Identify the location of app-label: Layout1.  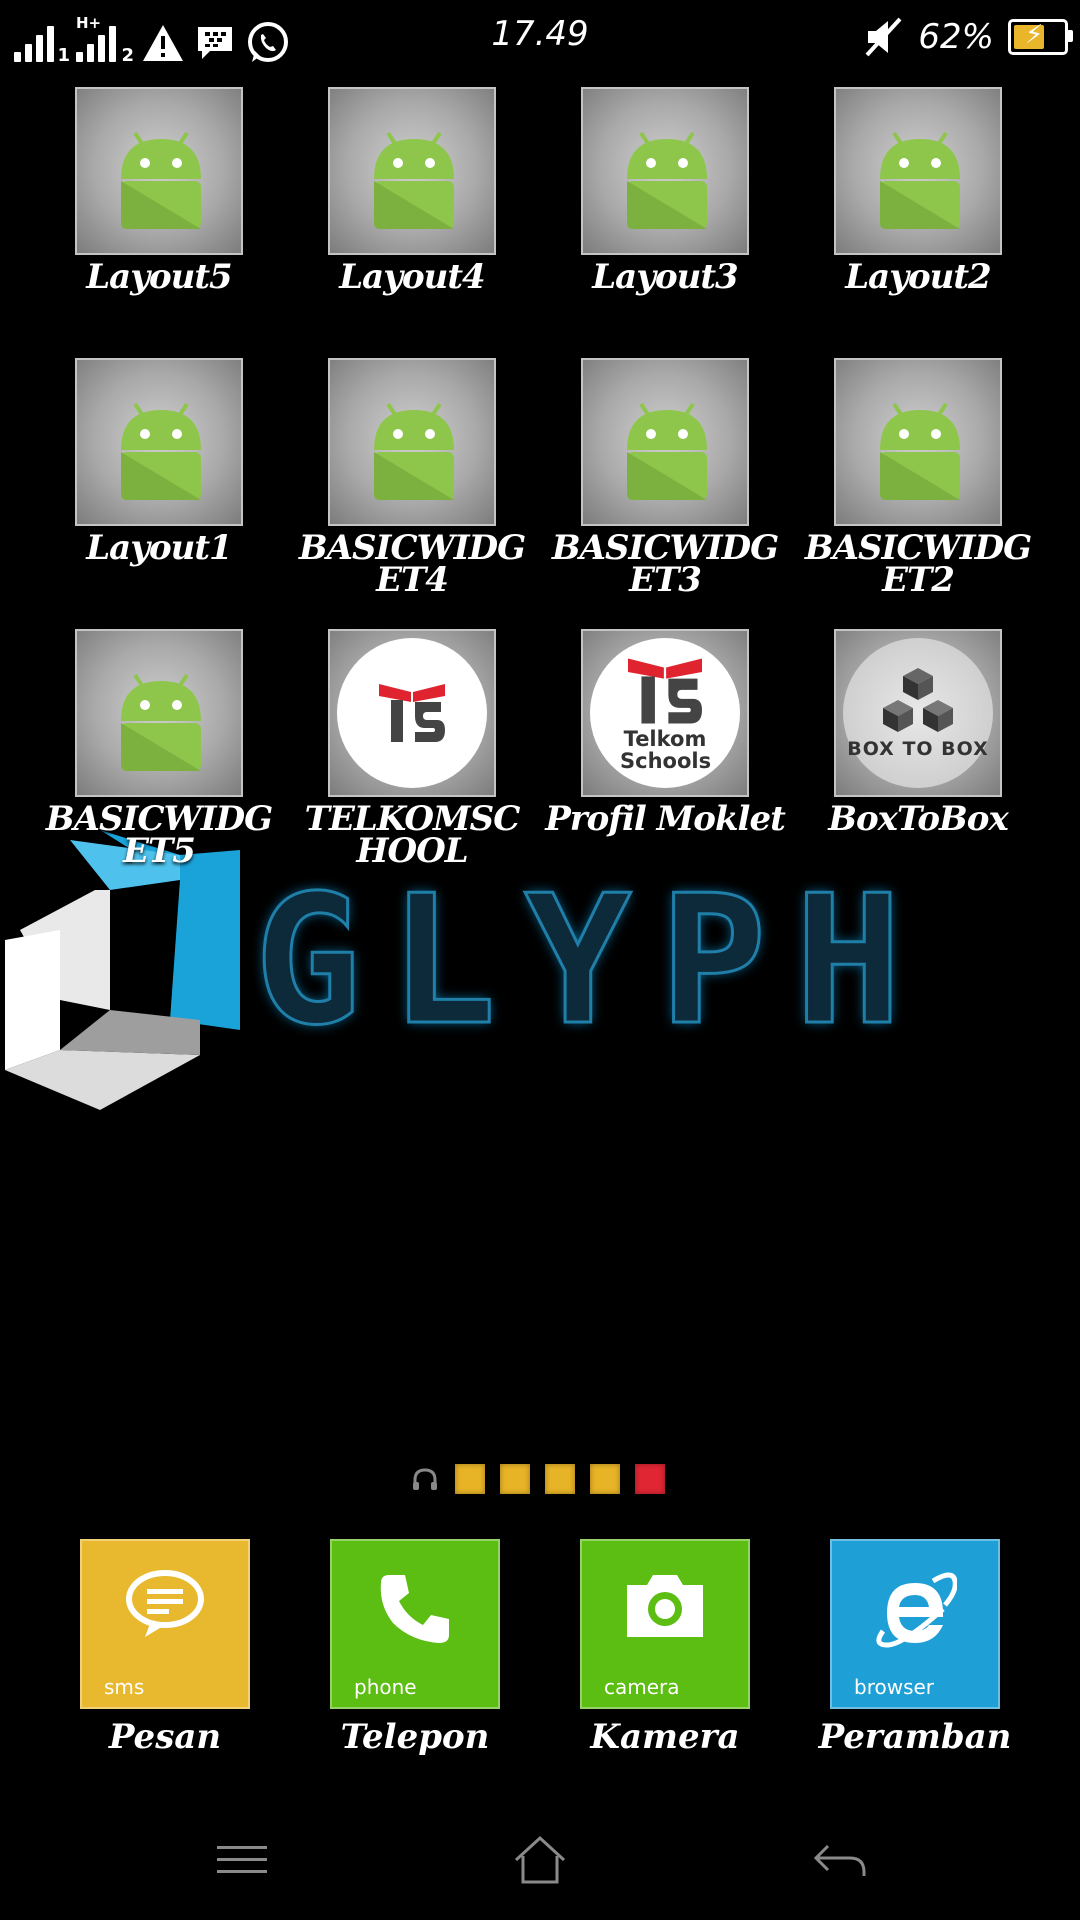
(159, 548).